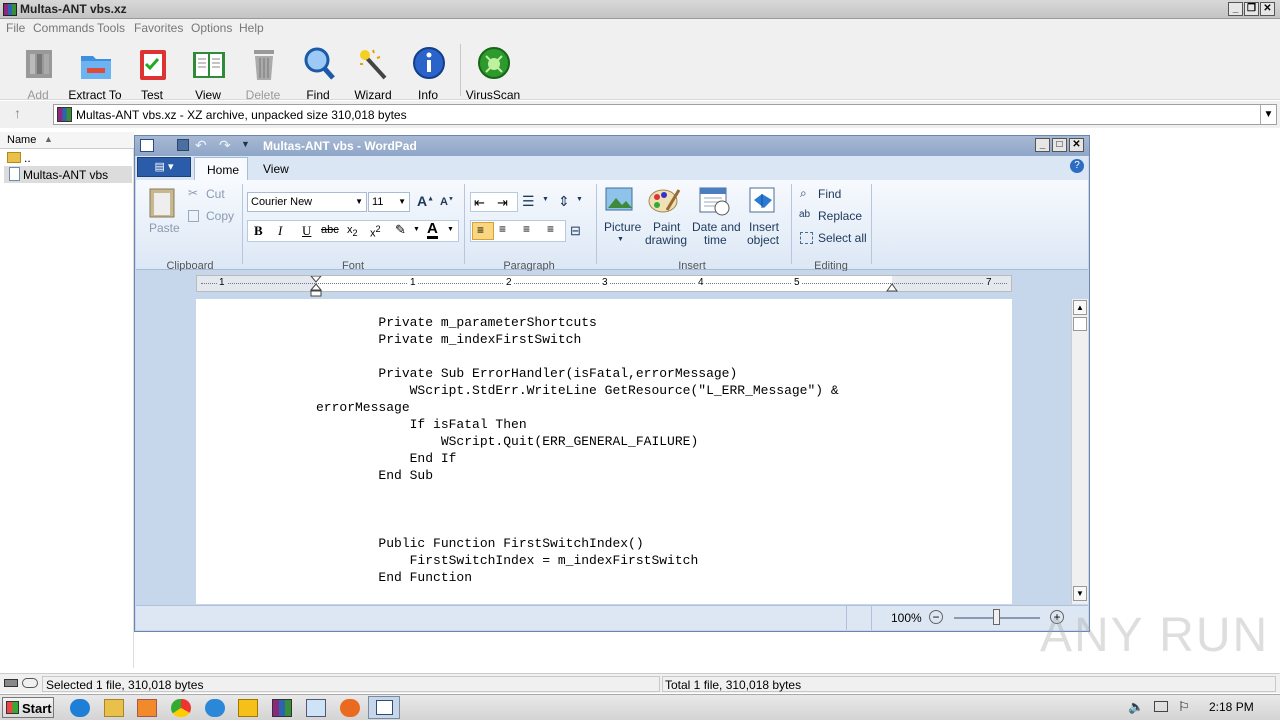  What do you see at coordinates (221, 168) in the screenshot?
I see `tab-home: Home` at bounding box center [221, 168].